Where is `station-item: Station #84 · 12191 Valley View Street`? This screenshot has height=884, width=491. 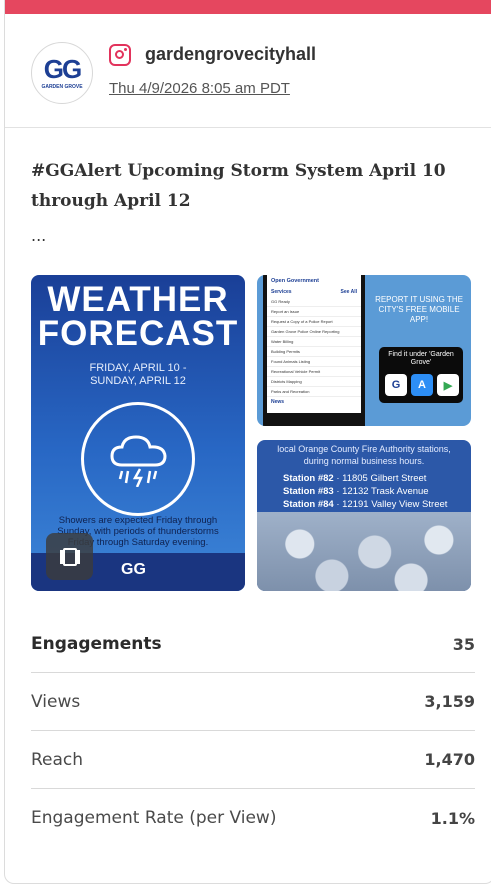
station-item: Station #84 · 12191 Valley View Street is located at coordinates (365, 504).